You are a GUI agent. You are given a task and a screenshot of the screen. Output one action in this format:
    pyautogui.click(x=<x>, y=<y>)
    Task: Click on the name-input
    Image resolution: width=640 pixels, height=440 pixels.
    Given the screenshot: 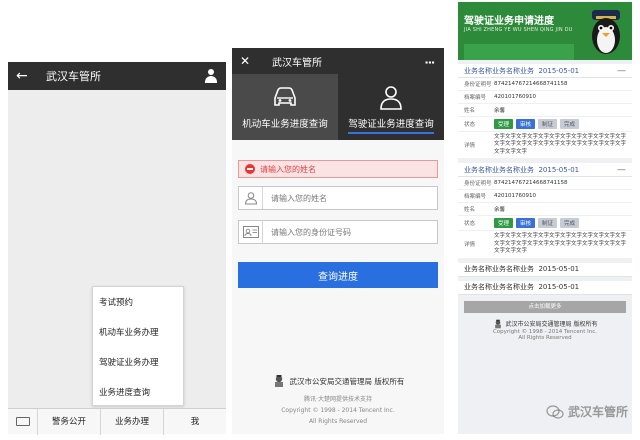 What is the action you would take?
    pyautogui.click(x=348, y=198)
    